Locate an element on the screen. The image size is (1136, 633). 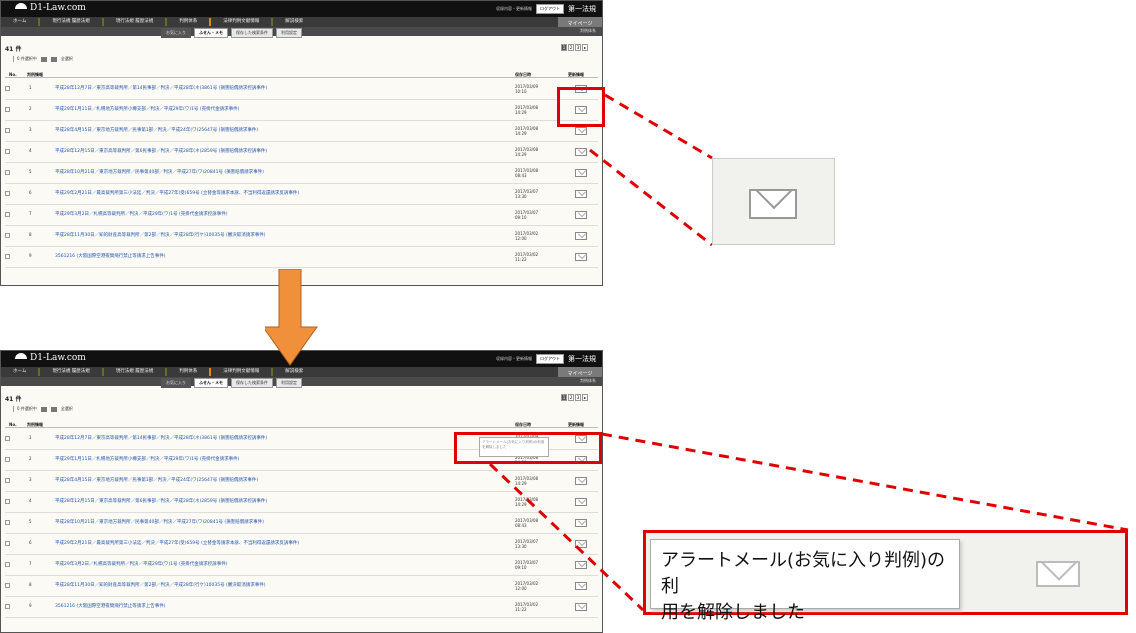
zoom-callout-tooltip: アラートメール(お気に入り判例)の利 用を解除しました is located at coordinates (885, 576).